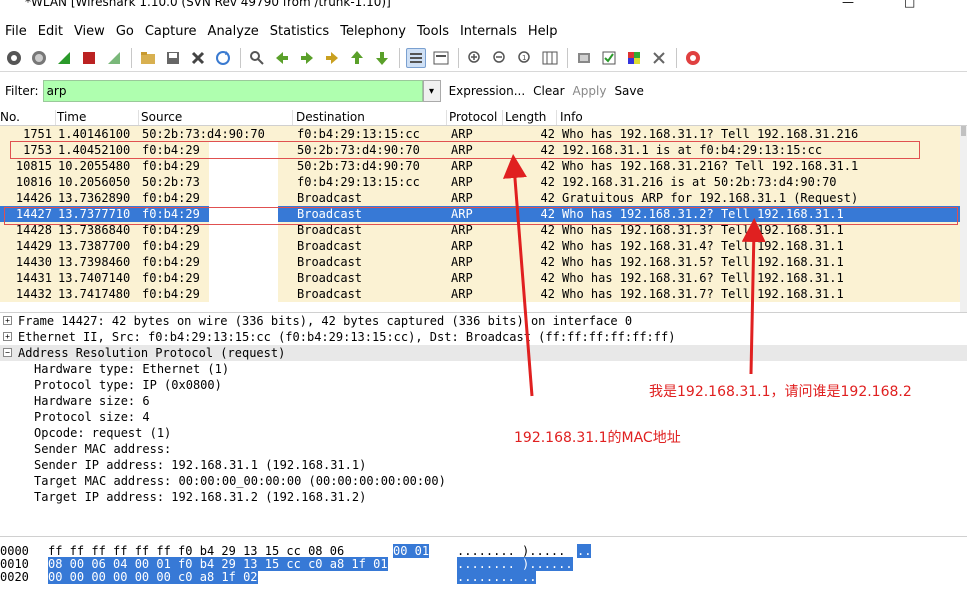 This screenshot has height=604, width=967. What do you see at coordinates (780, 392) in the screenshot?
I see `annotation-note-request: 我是192.168.31.1，请问谁是192.168.2` at bounding box center [780, 392].